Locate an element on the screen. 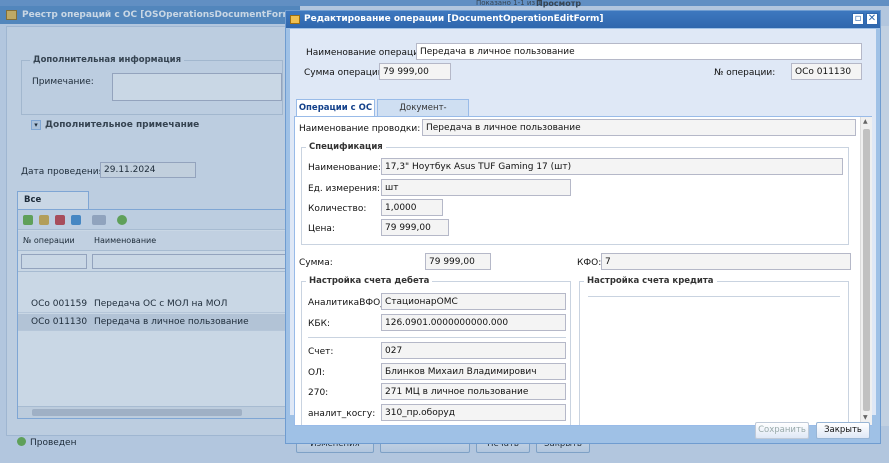 The image size is (889, 463). tab-os-operations: Операции с ОС is located at coordinates (335, 107).